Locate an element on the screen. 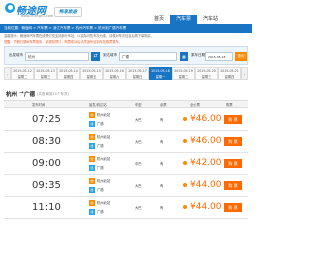  date-tab: 2015-05-12 星期二 is located at coordinates (22, 73).